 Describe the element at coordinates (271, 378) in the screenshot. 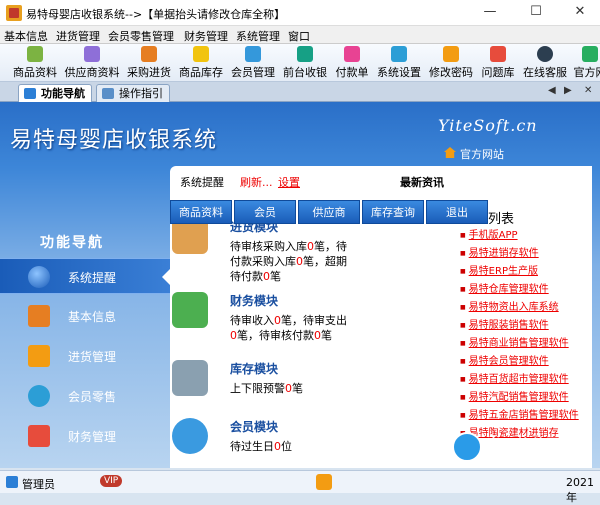

I see `inventory-module: 库存模块 上下限预警0笔` at that location.